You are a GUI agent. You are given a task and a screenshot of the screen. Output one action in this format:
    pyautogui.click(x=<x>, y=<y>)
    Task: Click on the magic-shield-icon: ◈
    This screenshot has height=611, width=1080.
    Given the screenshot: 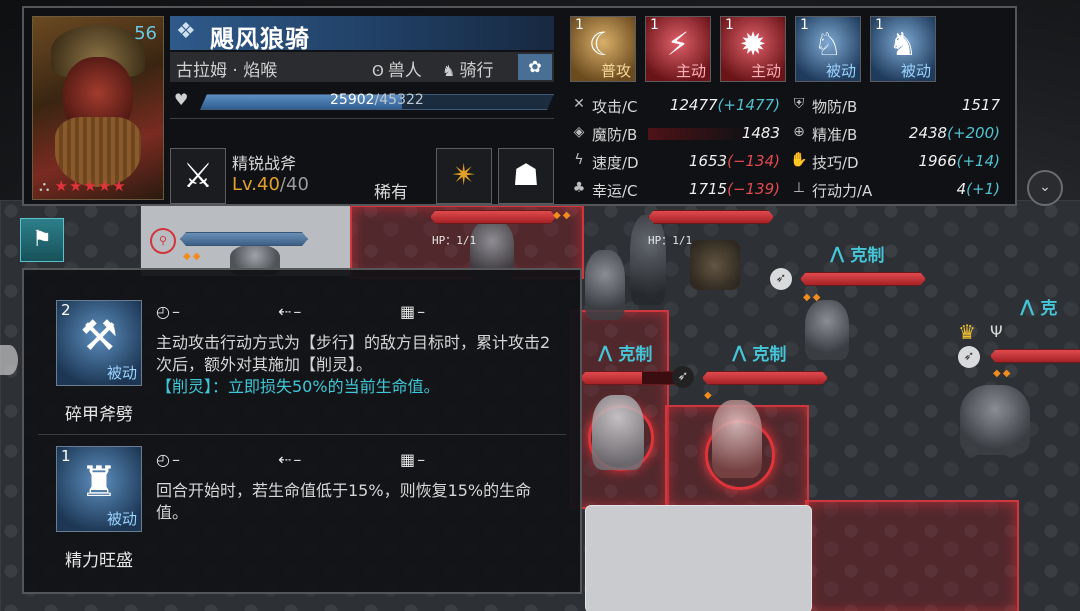 What is the action you would take?
    pyautogui.click(x=579, y=132)
    